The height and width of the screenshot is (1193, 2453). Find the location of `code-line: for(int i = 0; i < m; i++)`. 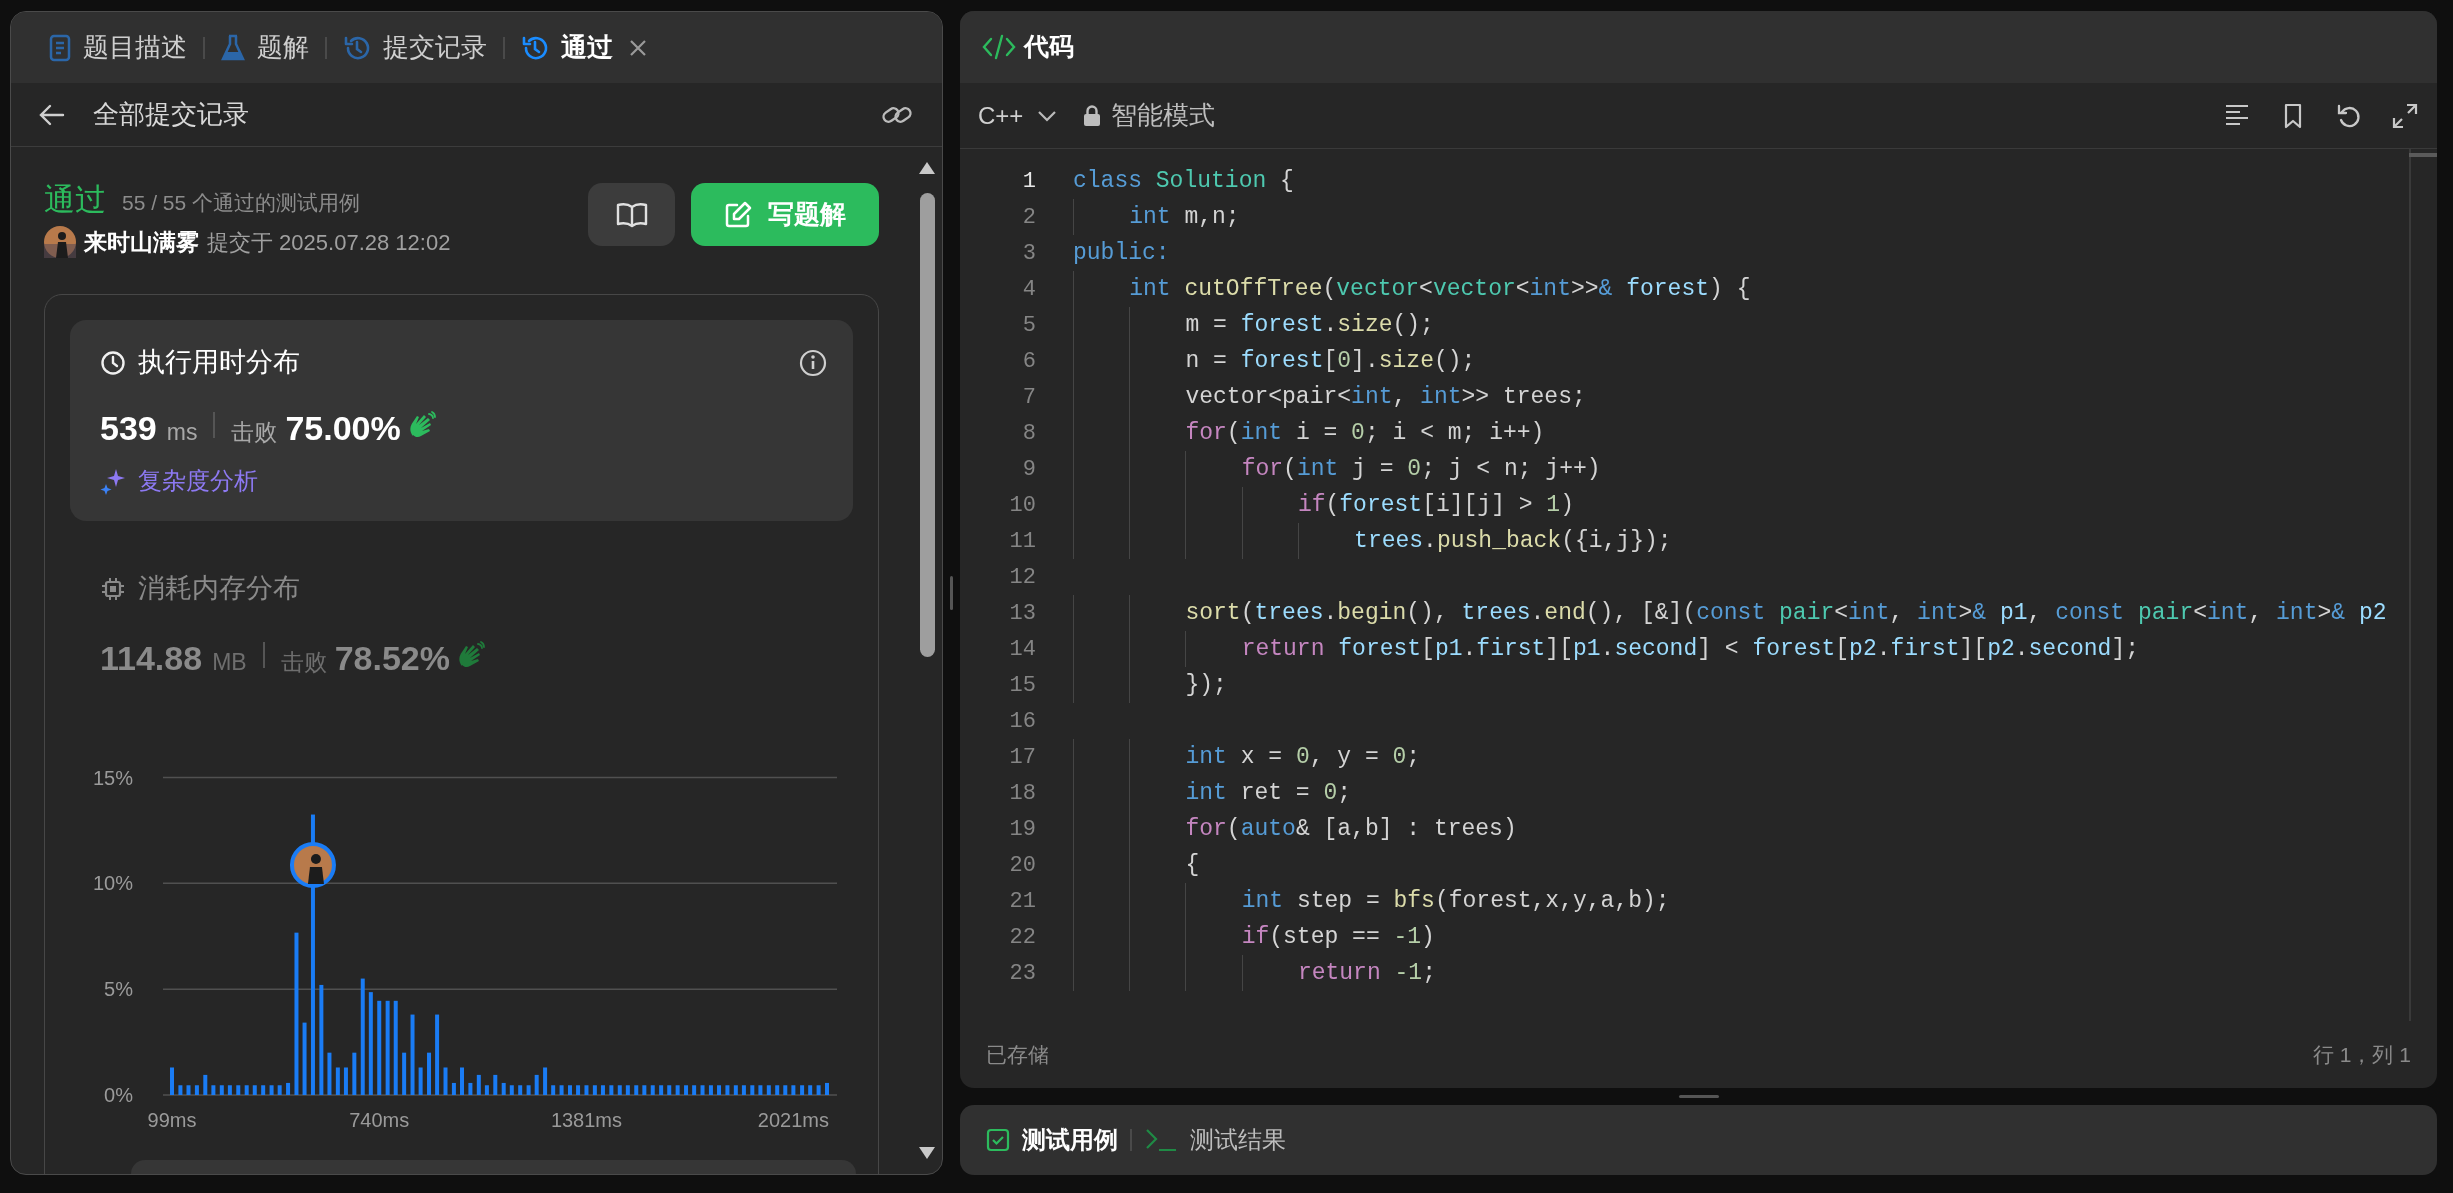

code-line: for(int i = 0; i < m; i++) is located at coordinates (1309, 433).